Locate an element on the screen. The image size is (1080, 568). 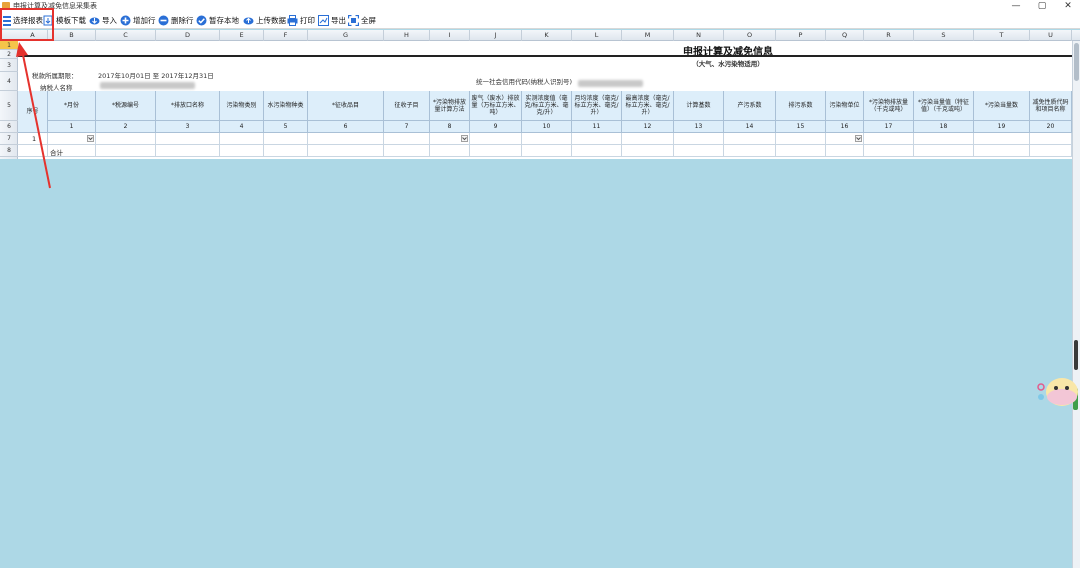
row-header-6: 6 is located at coordinates (9, 127).